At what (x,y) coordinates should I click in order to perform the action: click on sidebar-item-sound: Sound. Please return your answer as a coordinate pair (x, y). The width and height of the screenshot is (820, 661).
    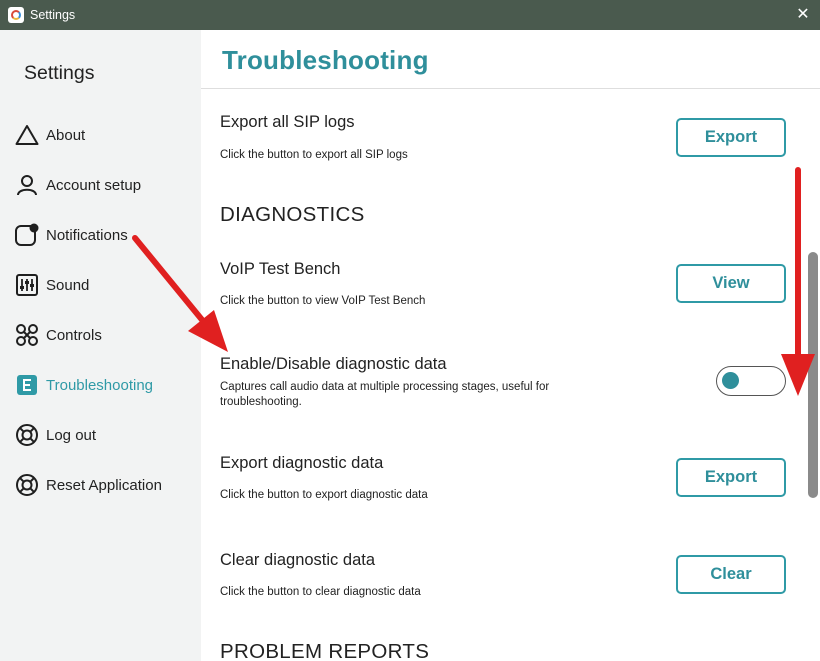
    Looking at the image, I should click on (104, 285).